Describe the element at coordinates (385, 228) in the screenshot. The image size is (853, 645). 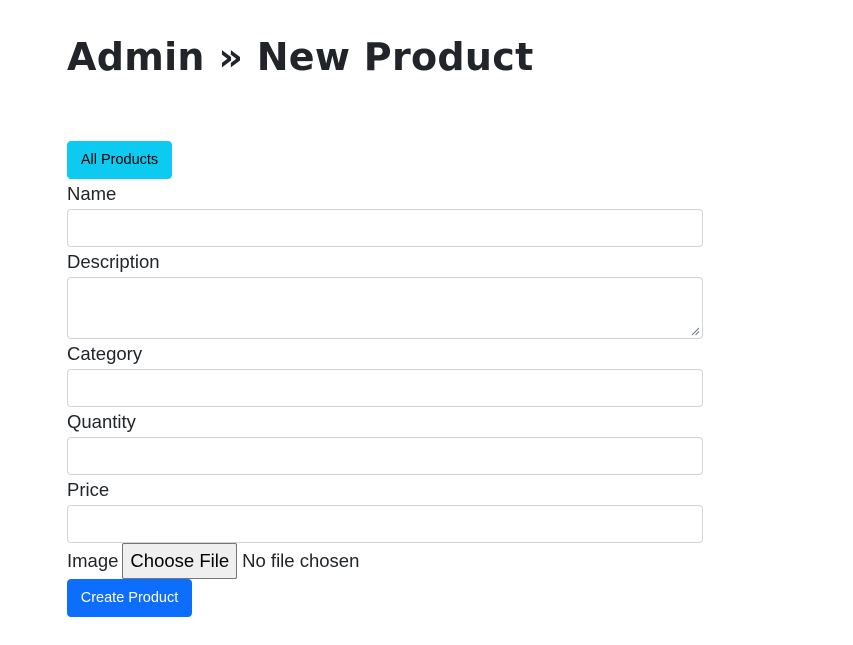
I see `name-input` at that location.